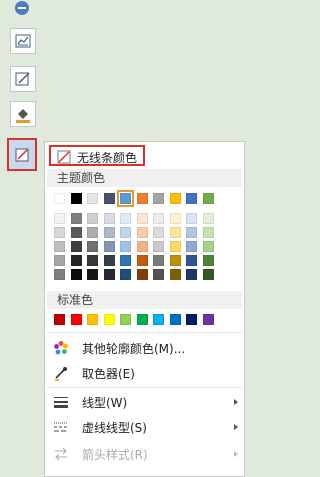  Describe the element at coordinates (61, 402) in the screenshot. I see `line-weight-icon` at that location.